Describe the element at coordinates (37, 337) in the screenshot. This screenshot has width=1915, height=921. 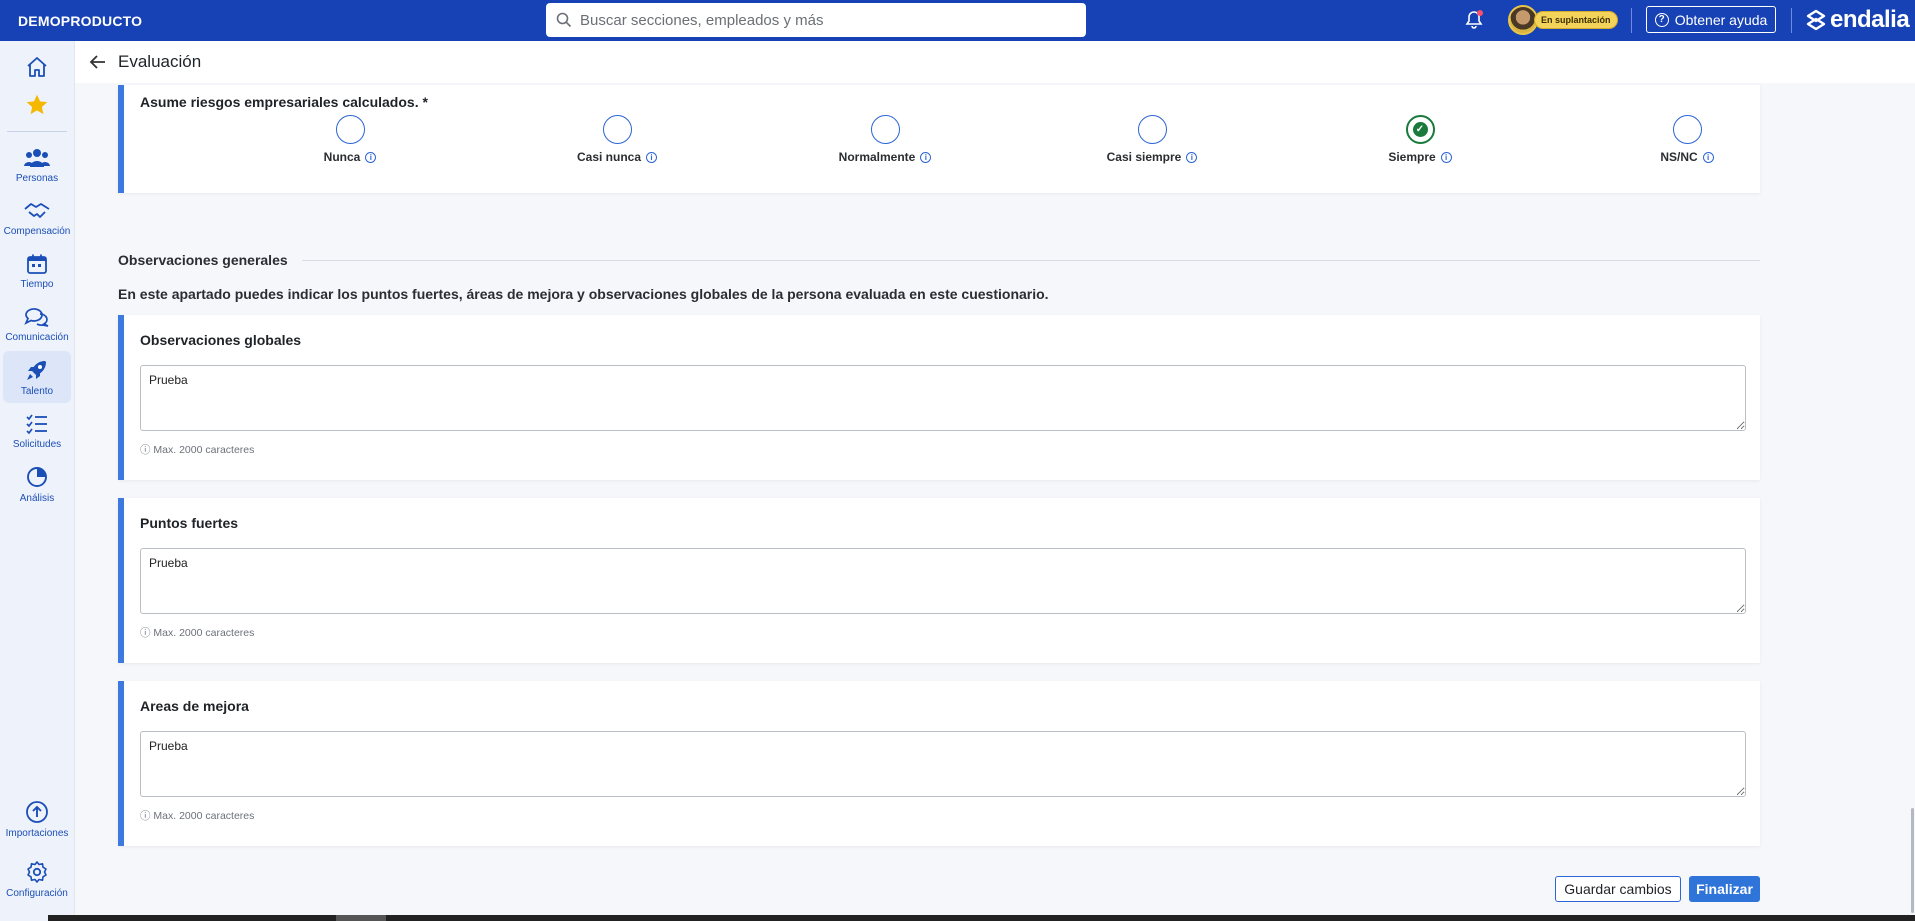
I see `sidebar-item-label: Comunicación` at that location.